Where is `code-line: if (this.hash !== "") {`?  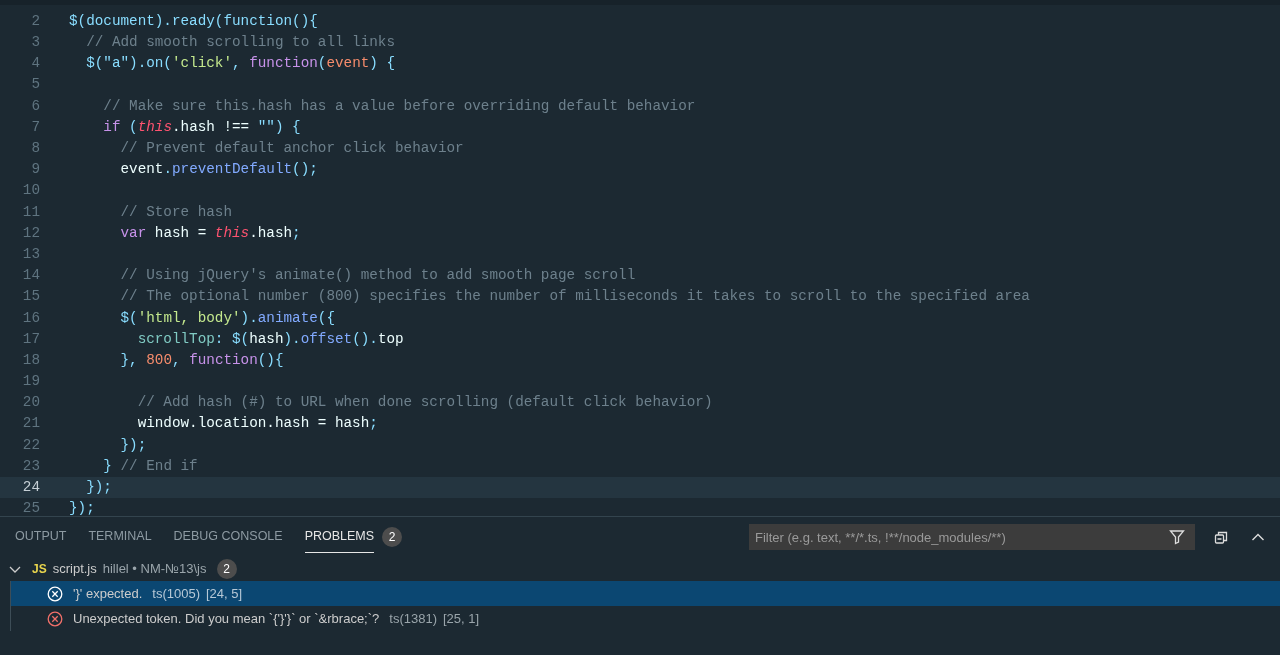 code-line: if (this.hash !== "") { is located at coordinates (201, 127).